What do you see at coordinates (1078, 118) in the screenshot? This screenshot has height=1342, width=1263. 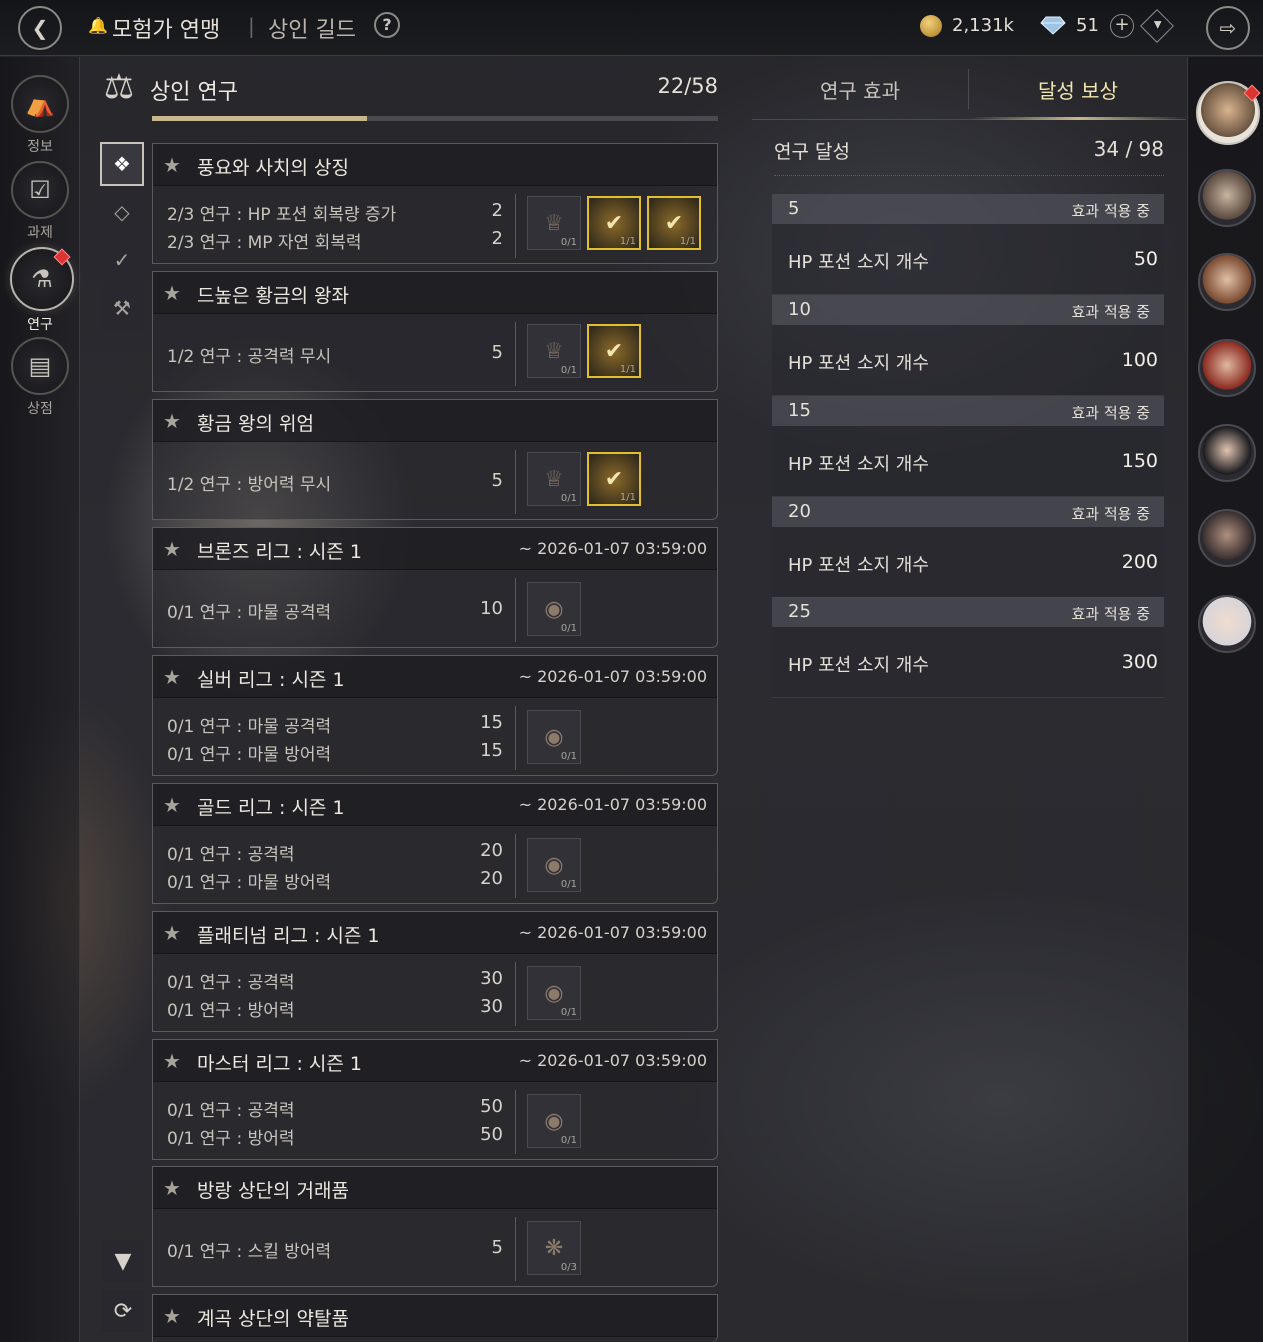 I see `active-tab-indicator` at bounding box center [1078, 118].